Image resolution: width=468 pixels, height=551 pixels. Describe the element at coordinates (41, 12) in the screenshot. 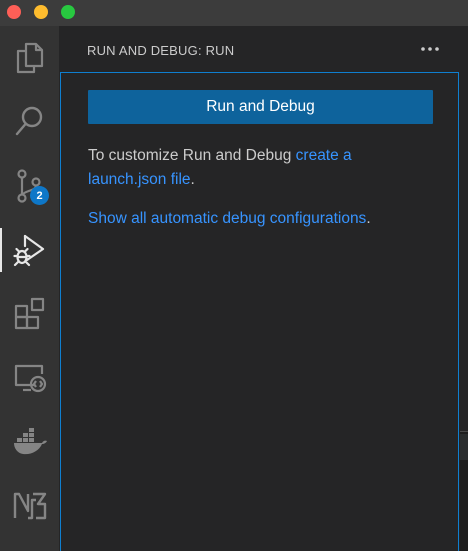

I see `minimize-window-button` at that location.